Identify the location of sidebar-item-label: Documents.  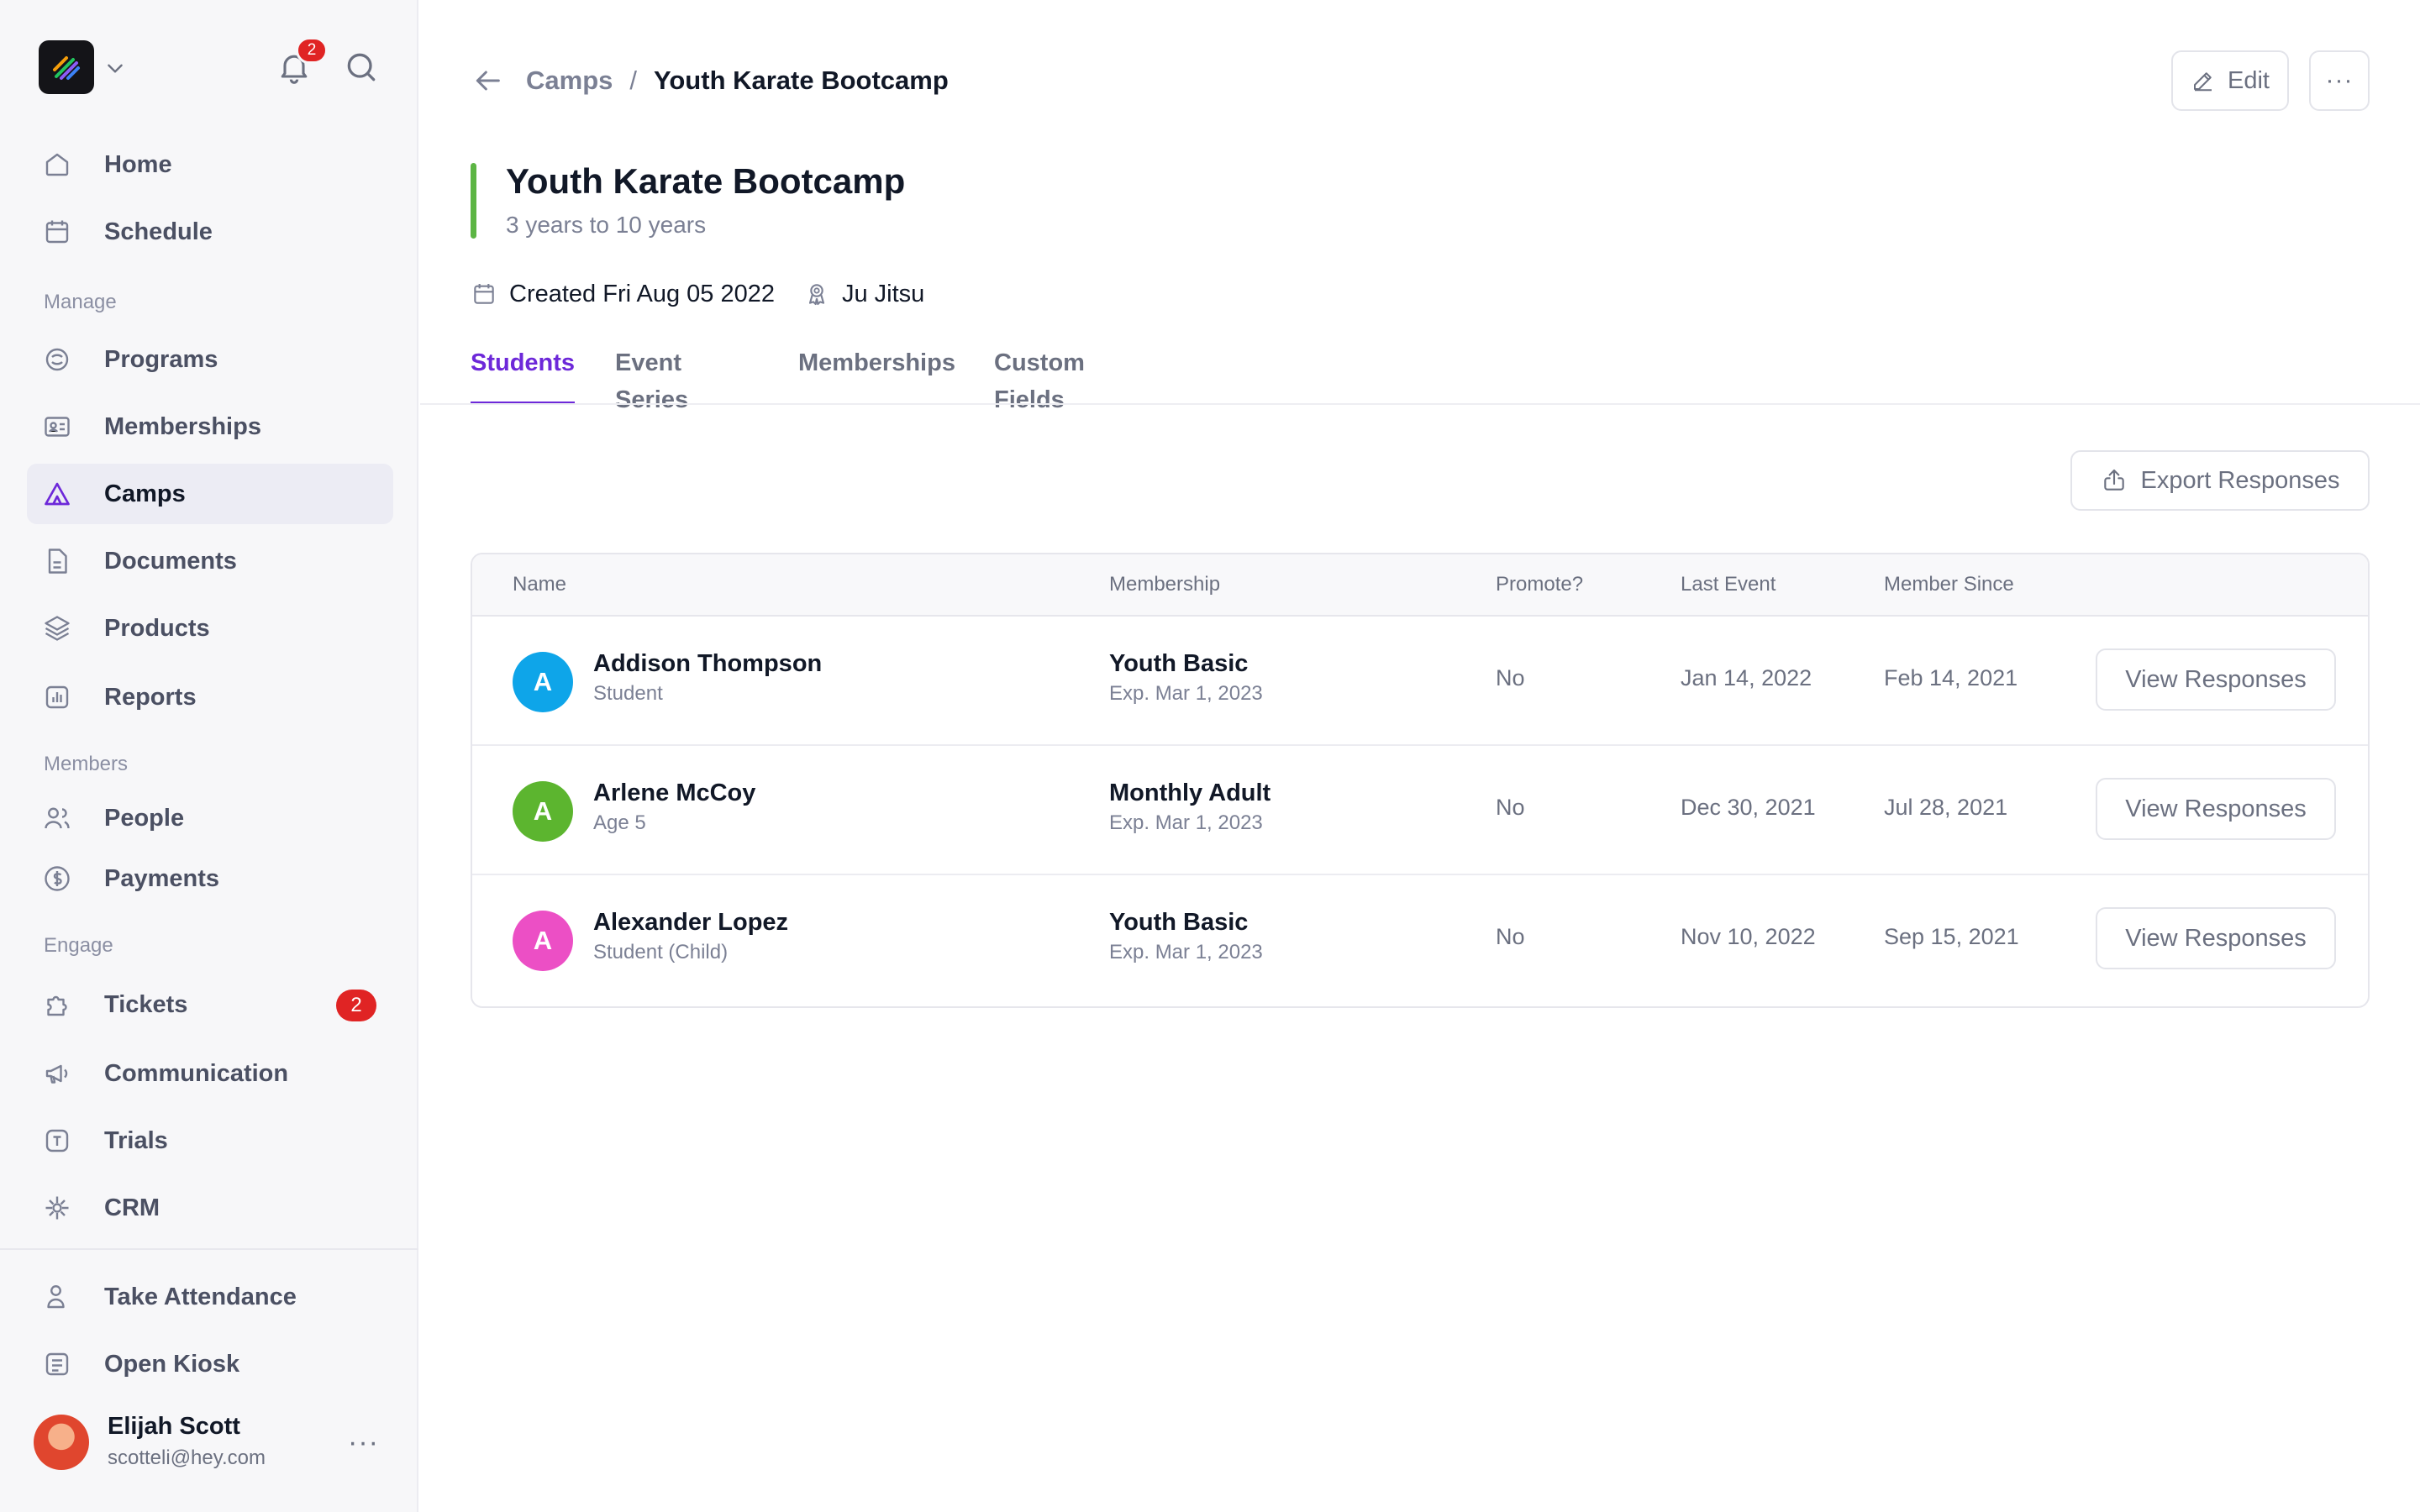
(170, 561).